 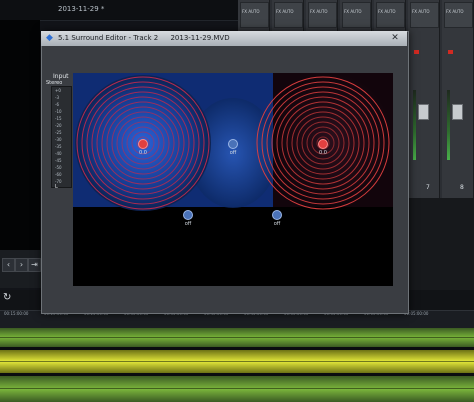 I want to click on preview-panel, so click(x=20, y=138).